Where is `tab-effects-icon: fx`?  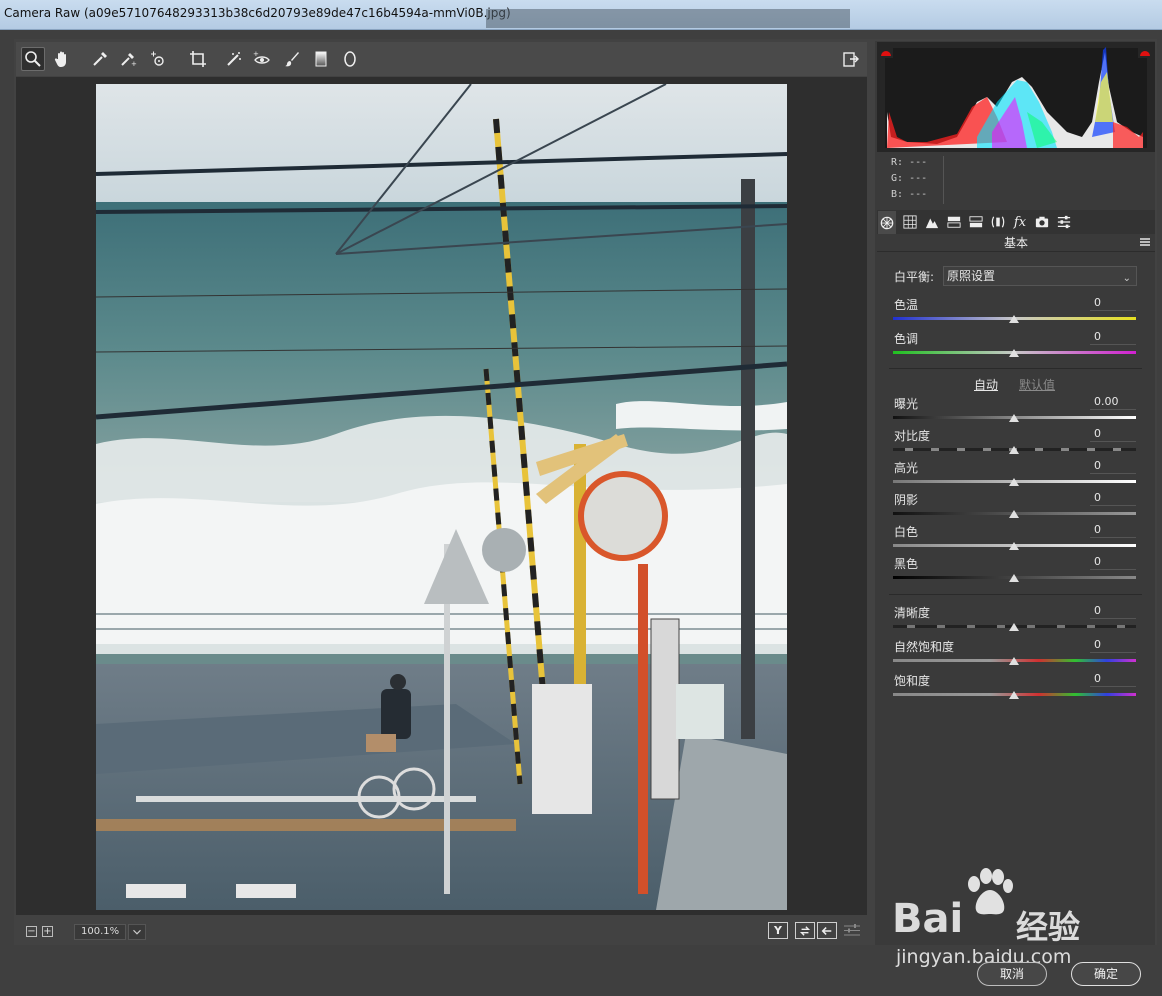
tab-effects-icon: fx is located at coordinates (1020, 222).